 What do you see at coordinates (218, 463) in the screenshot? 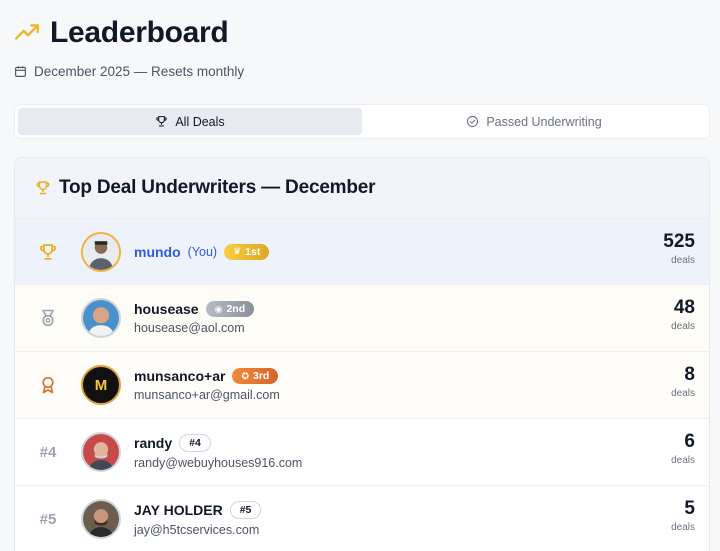
I see `user-email: randy@webuyhouses916.com` at bounding box center [218, 463].